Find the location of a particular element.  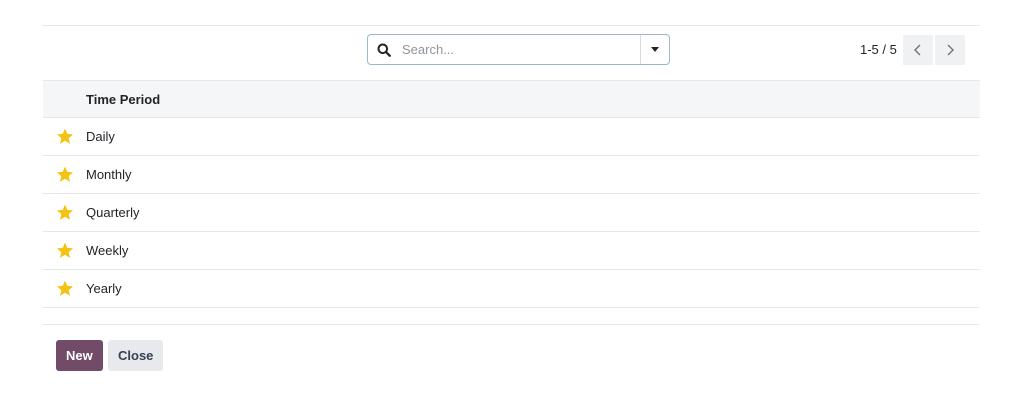

list-item-label: Daily is located at coordinates (100, 136).